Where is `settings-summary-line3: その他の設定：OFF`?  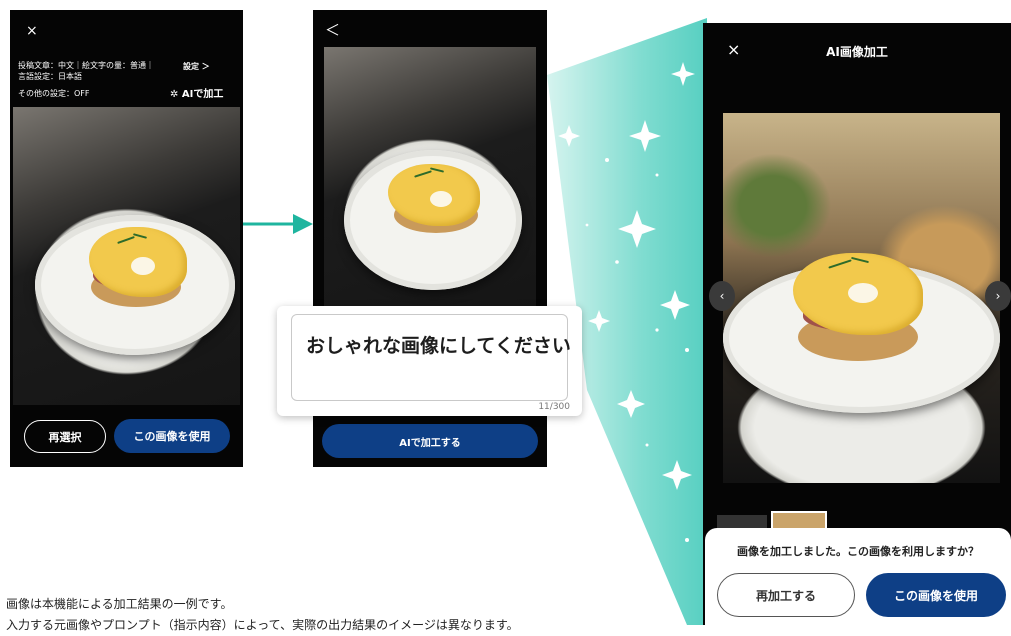
settings-summary-line3: その他の設定：OFF is located at coordinates (54, 93).